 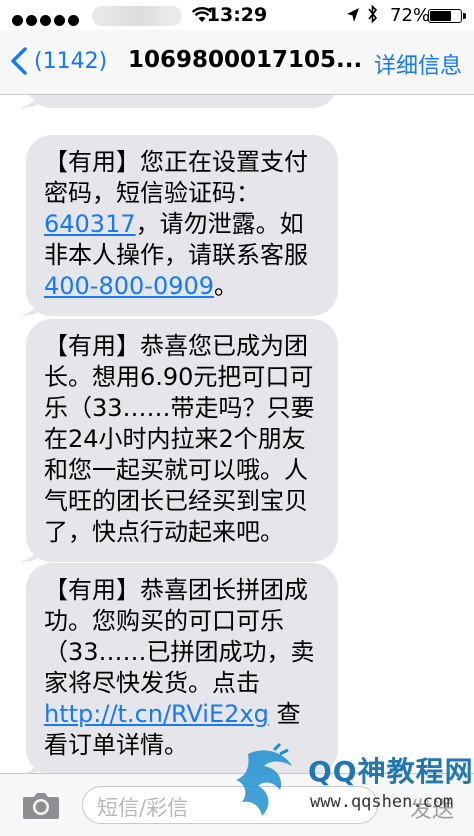 I want to click on battery-icon, so click(x=447, y=16).